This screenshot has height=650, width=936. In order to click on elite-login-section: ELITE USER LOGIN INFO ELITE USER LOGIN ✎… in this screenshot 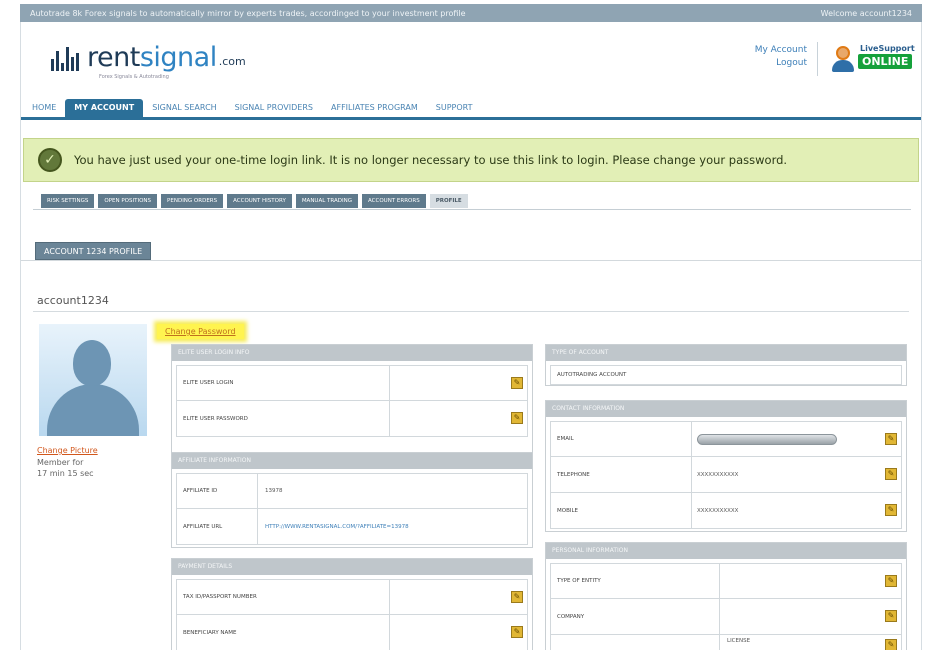, I will do `click(352, 403)`.